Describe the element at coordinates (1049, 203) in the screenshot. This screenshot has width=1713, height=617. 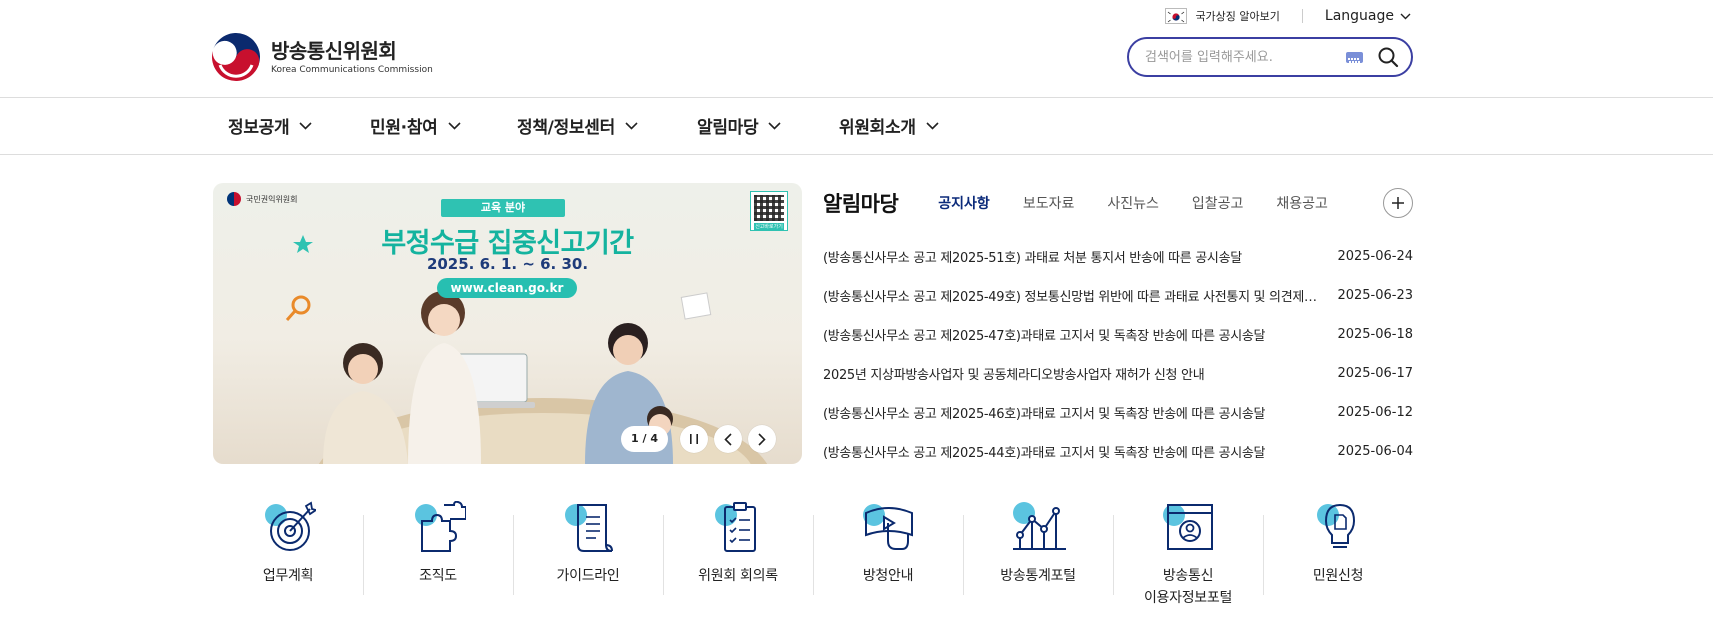
I see `tab-press-releases: 보도자료` at that location.